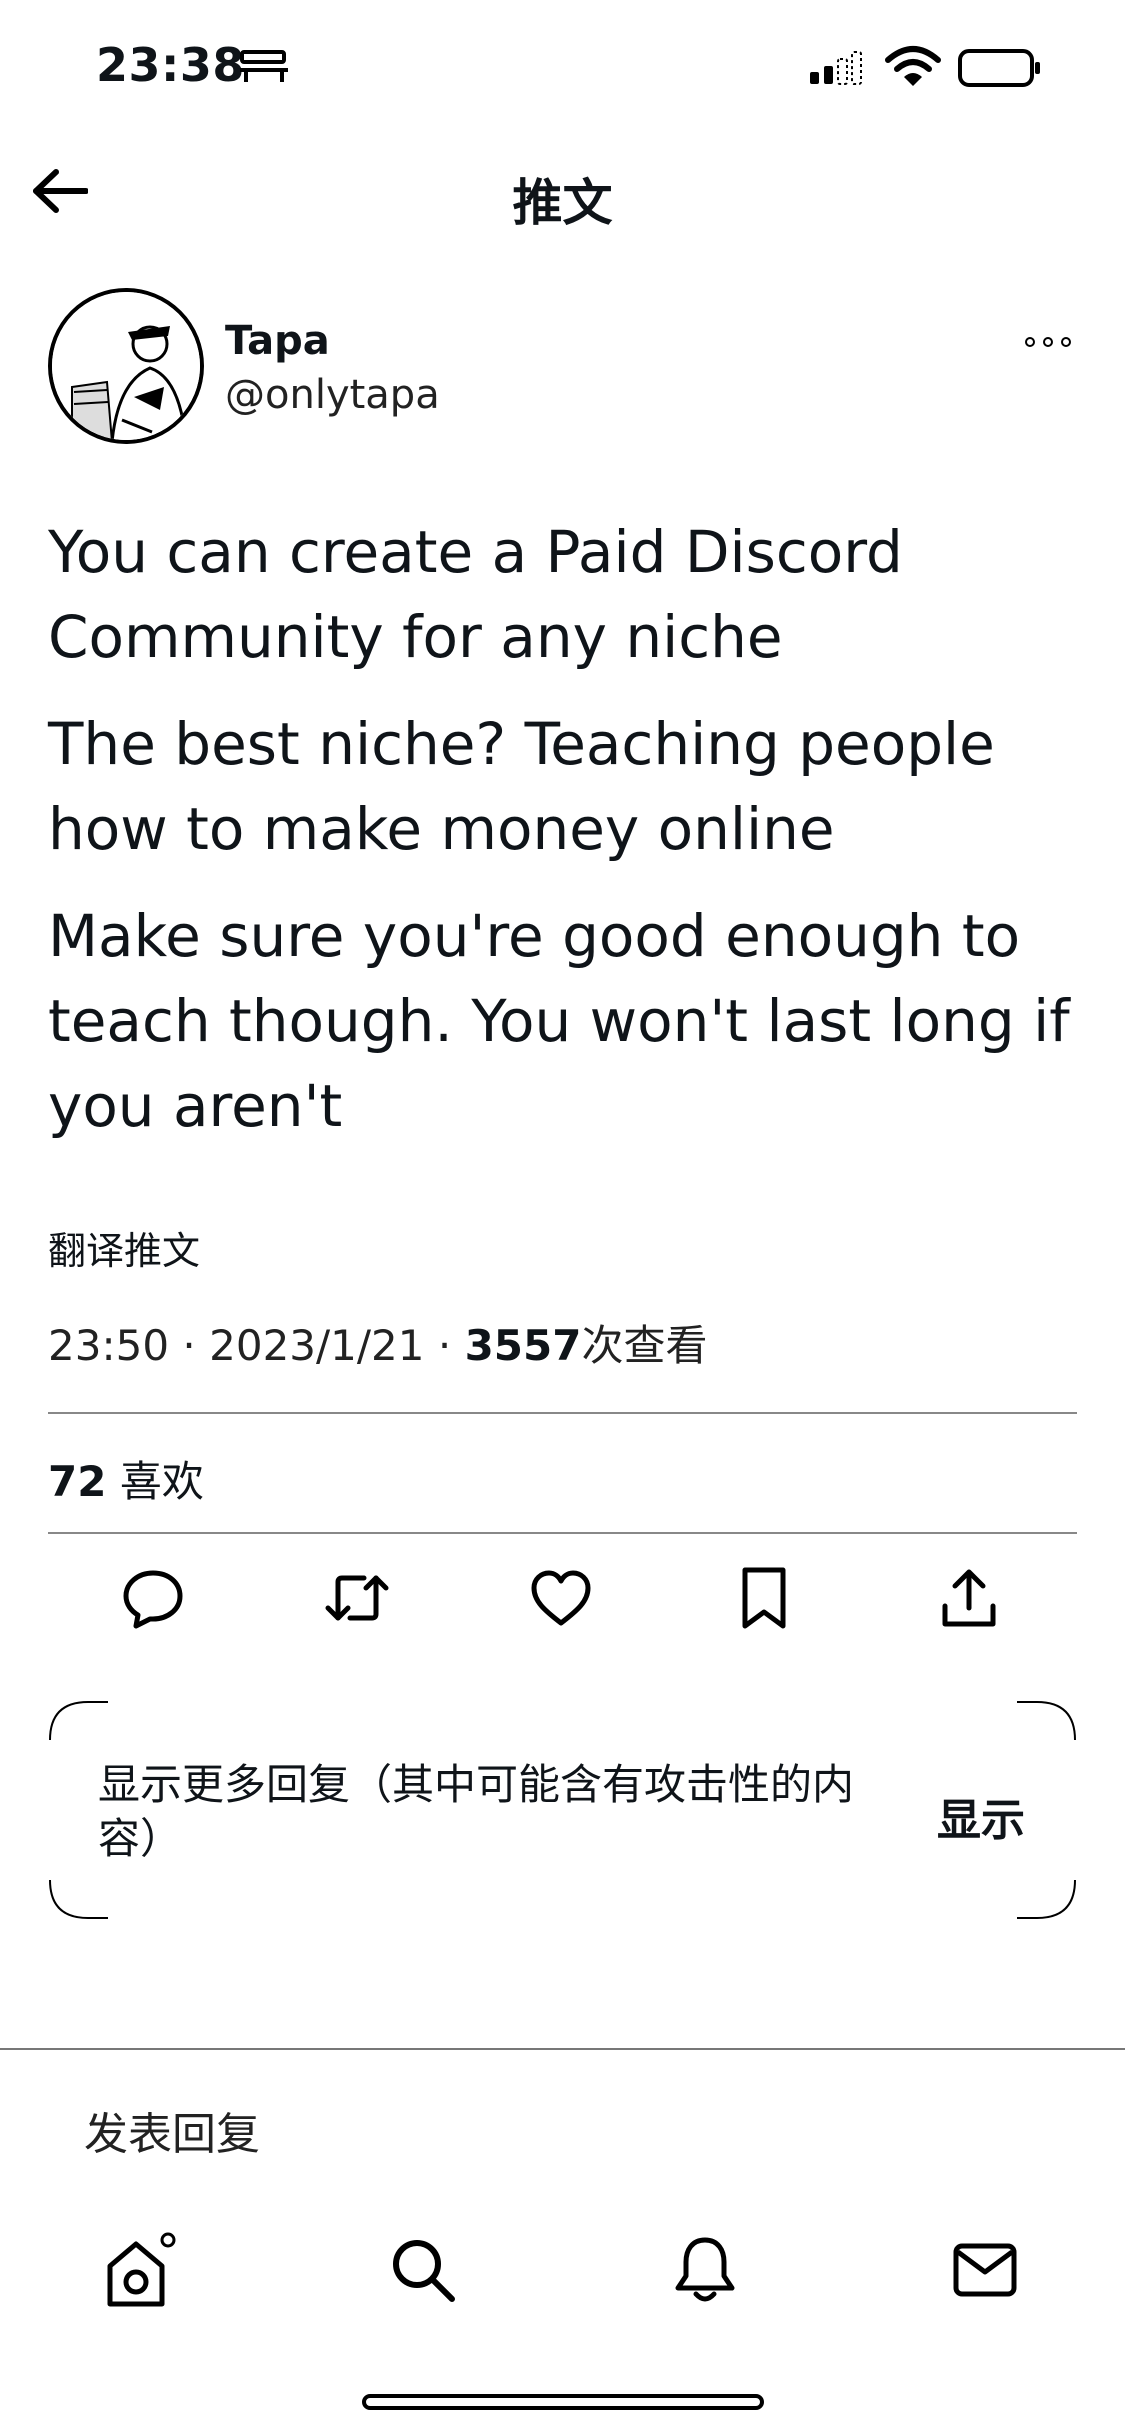 Image resolution: width=1125 pixels, height=2436 pixels. Describe the element at coordinates (170, 65) in the screenshot. I see `status-time: 23:38` at that location.